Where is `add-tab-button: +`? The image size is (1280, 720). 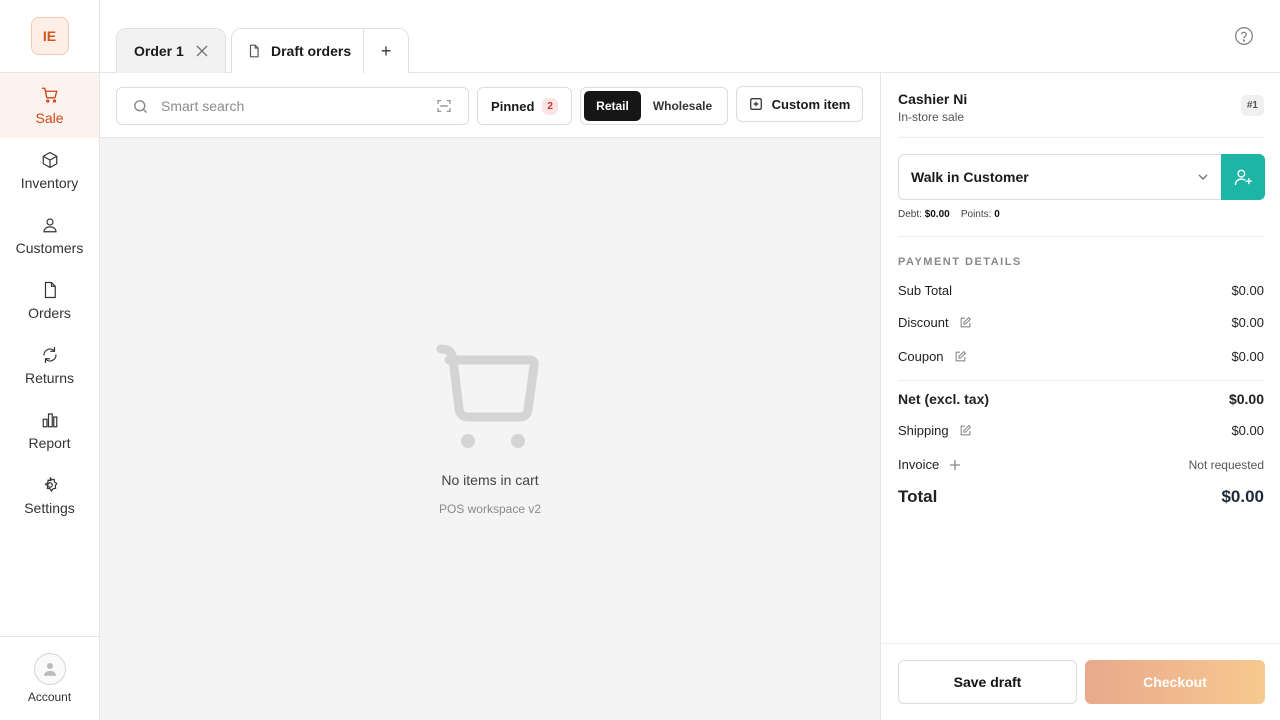
add-tab-button: + is located at coordinates (386, 51).